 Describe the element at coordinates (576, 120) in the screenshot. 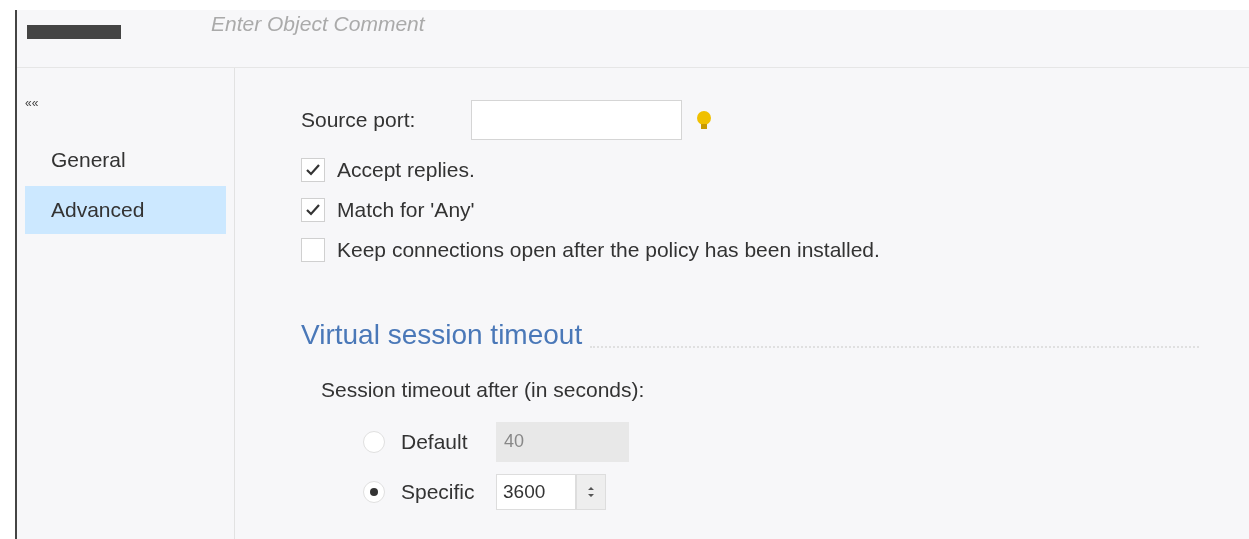

I see `source-port-field` at that location.